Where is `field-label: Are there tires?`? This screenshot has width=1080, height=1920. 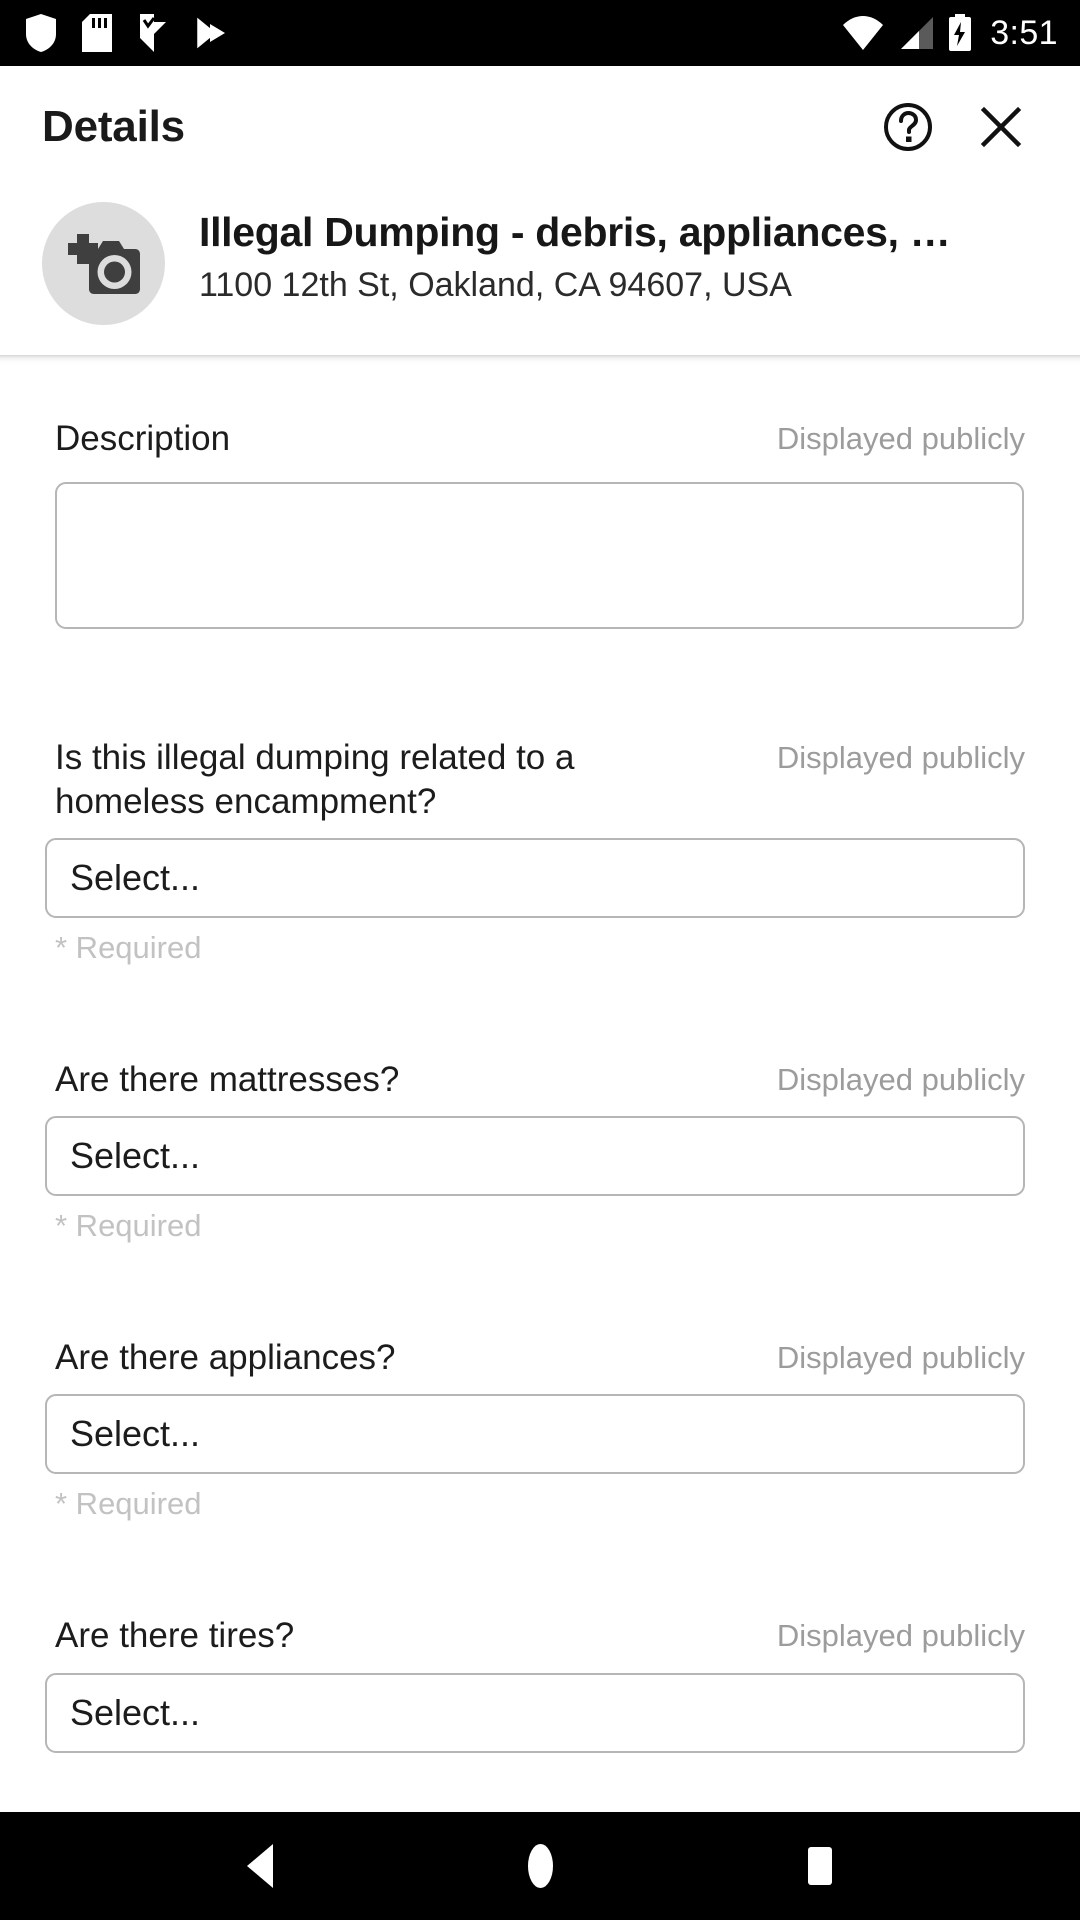 field-label: Are there tires? is located at coordinates (175, 1636).